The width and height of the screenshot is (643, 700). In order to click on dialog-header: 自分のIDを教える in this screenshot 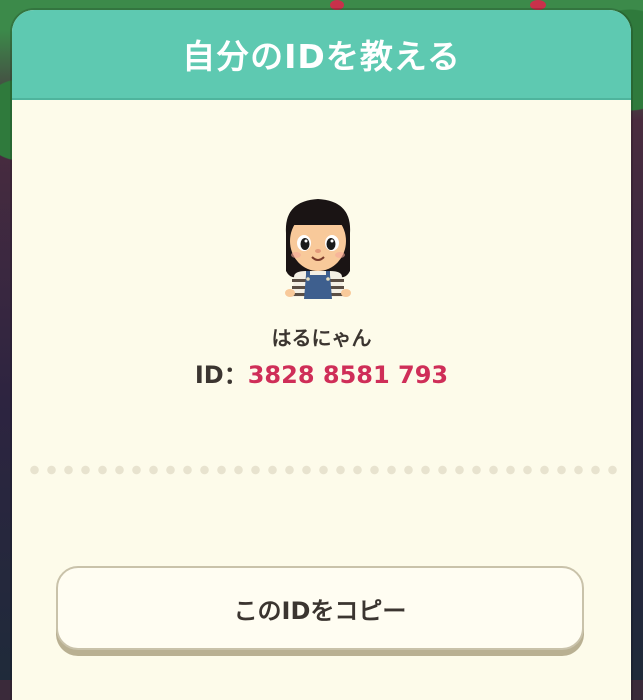, I will do `click(321, 55)`.